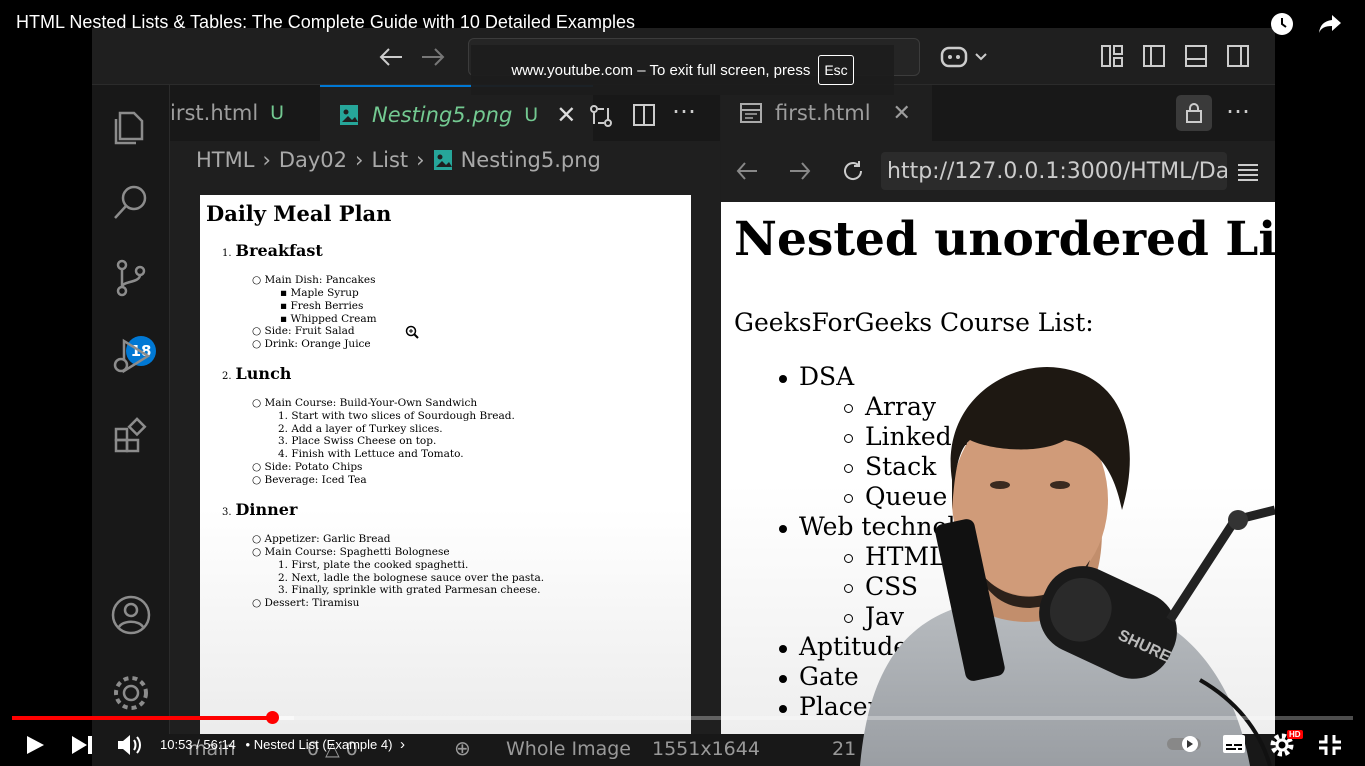 The height and width of the screenshot is (766, 1365). I want to click on list-item: ○ Dessert: Tiramisu, so click(306, 603).